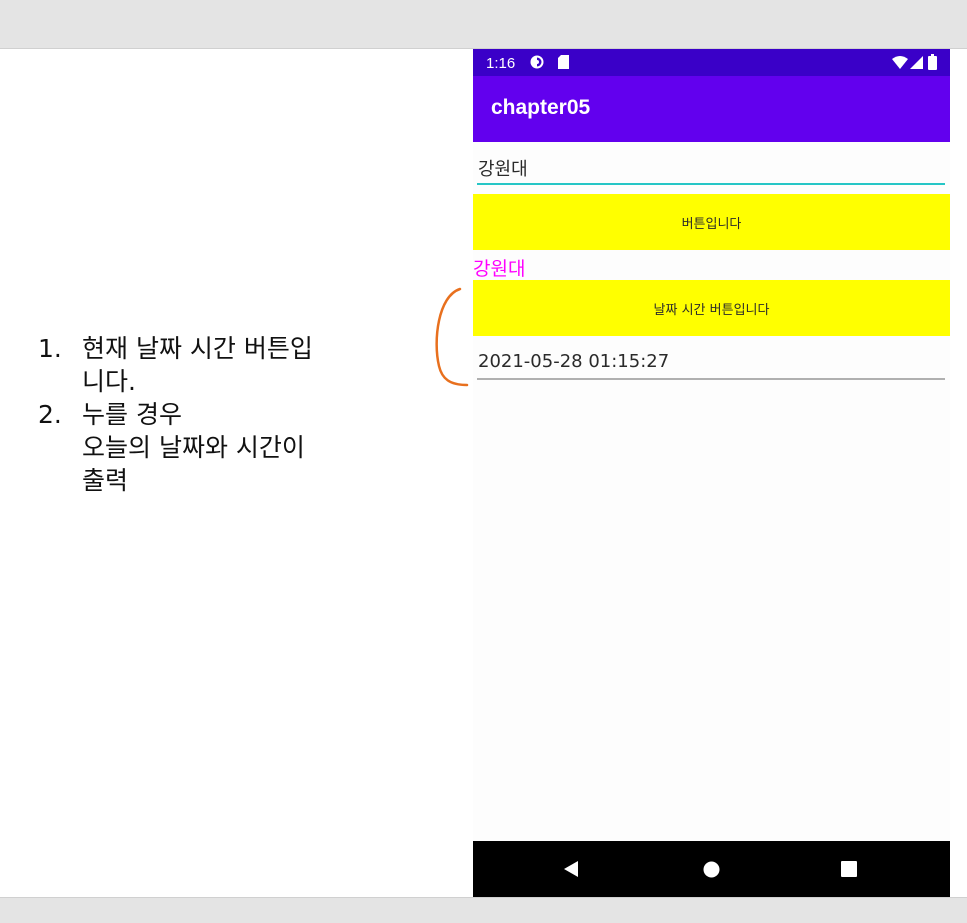 This screenshot has height=923, width=967. I want to click on note-number: 2., so click(50, 414).